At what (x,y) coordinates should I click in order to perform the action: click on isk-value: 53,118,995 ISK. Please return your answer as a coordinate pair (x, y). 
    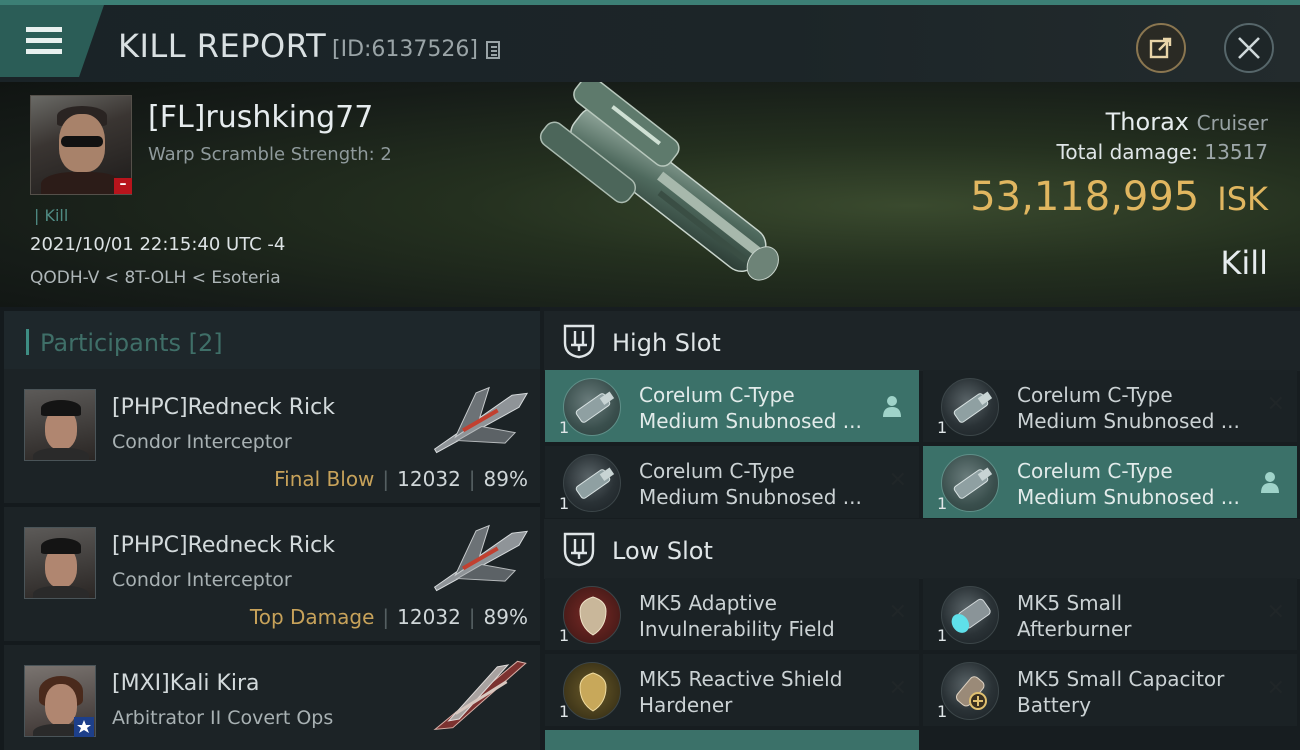
    Looking at the image, I should click on (1119, 197).